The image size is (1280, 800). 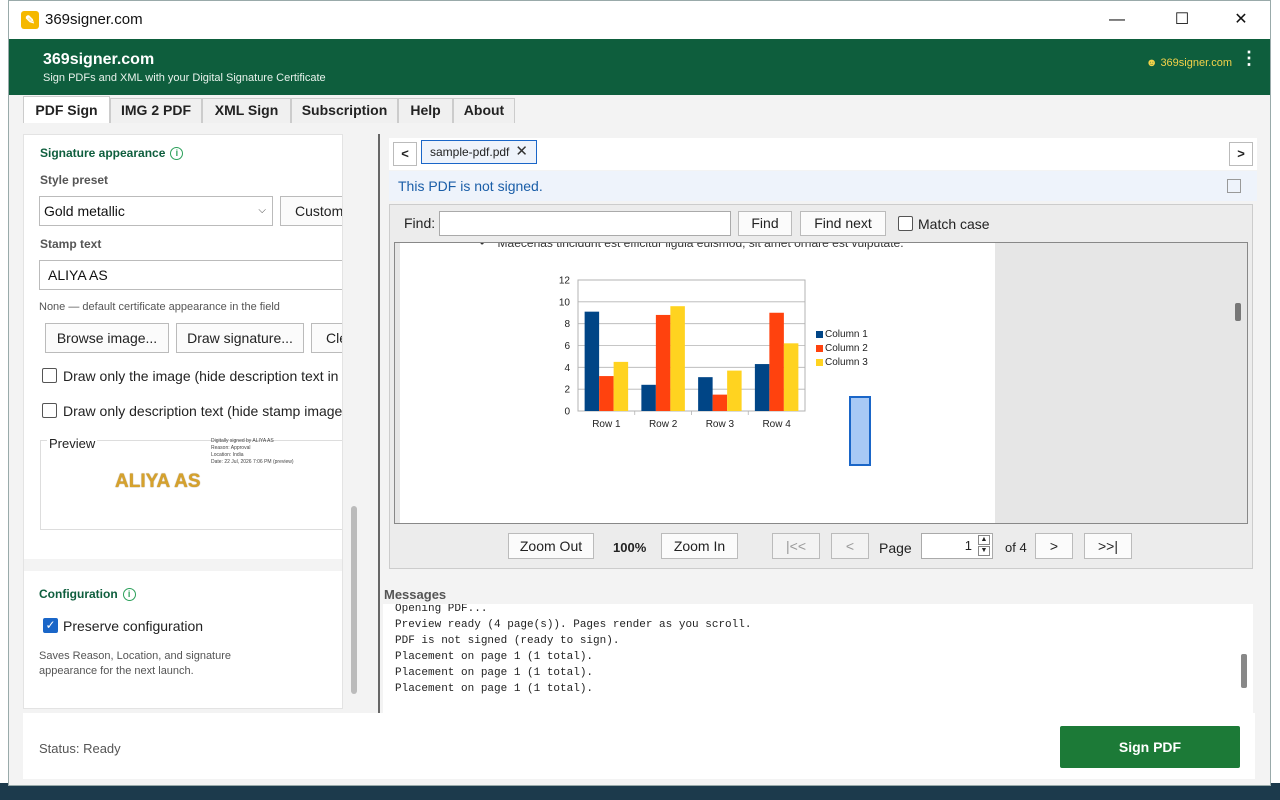 What do you see at coordinates (470, 152) in the screenshot?
I see `file-tab-label: sample-pdf.pdf` at bounding box center [470, 152].